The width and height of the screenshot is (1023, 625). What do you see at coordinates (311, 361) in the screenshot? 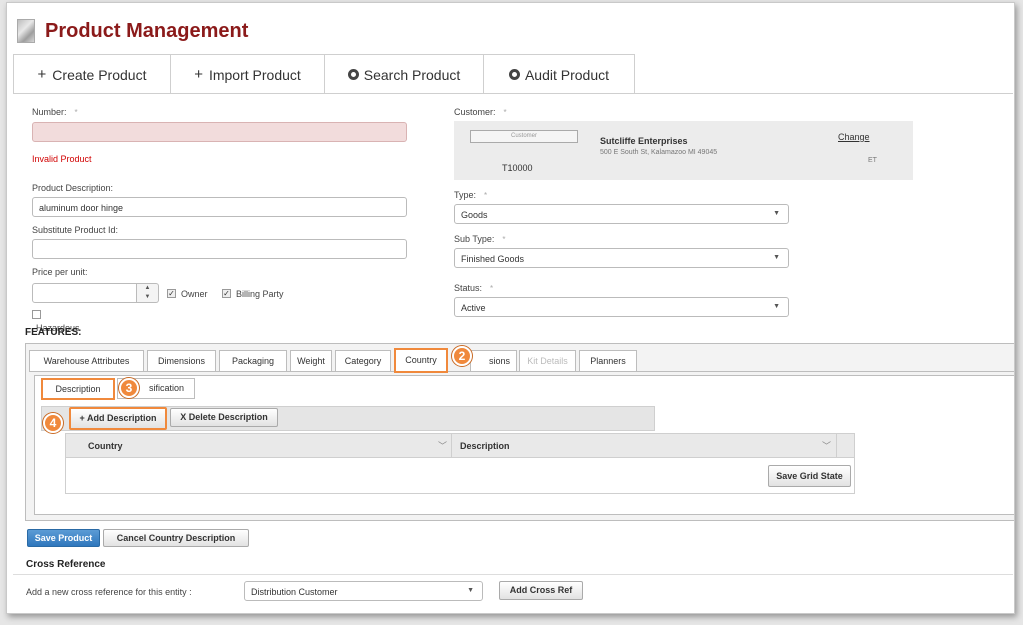
I see `tab-weight: Weight` at bounding box center [311, 361].